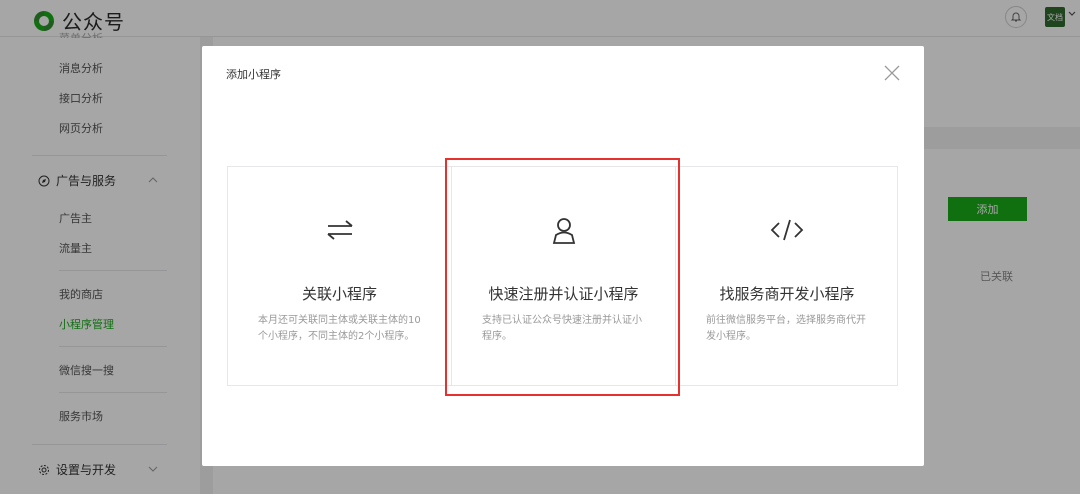 The width and height of the screenshot is (1080, 494). What do you see at coordinates (339, 230) in the screenshot?
I see `link-arrows-icon` at bounding box center [339, 230].